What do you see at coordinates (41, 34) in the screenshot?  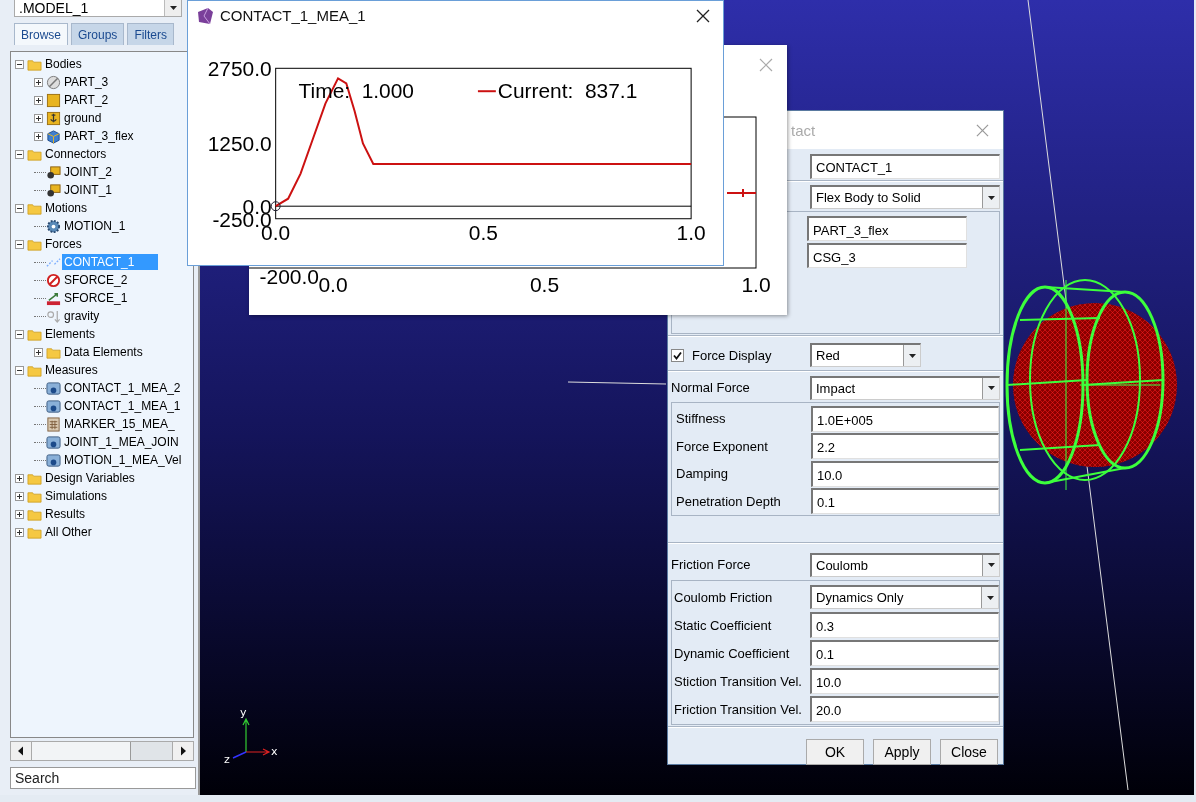 I see `tab: Browse` at bounding box center [41, 34].